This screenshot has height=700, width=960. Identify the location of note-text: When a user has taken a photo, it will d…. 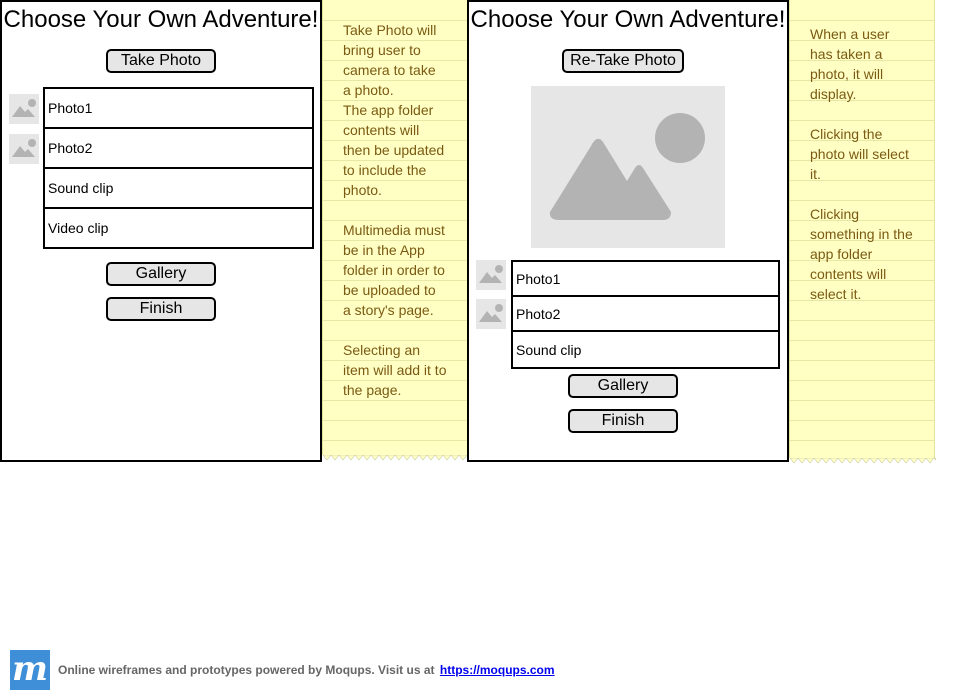
(861, 164).